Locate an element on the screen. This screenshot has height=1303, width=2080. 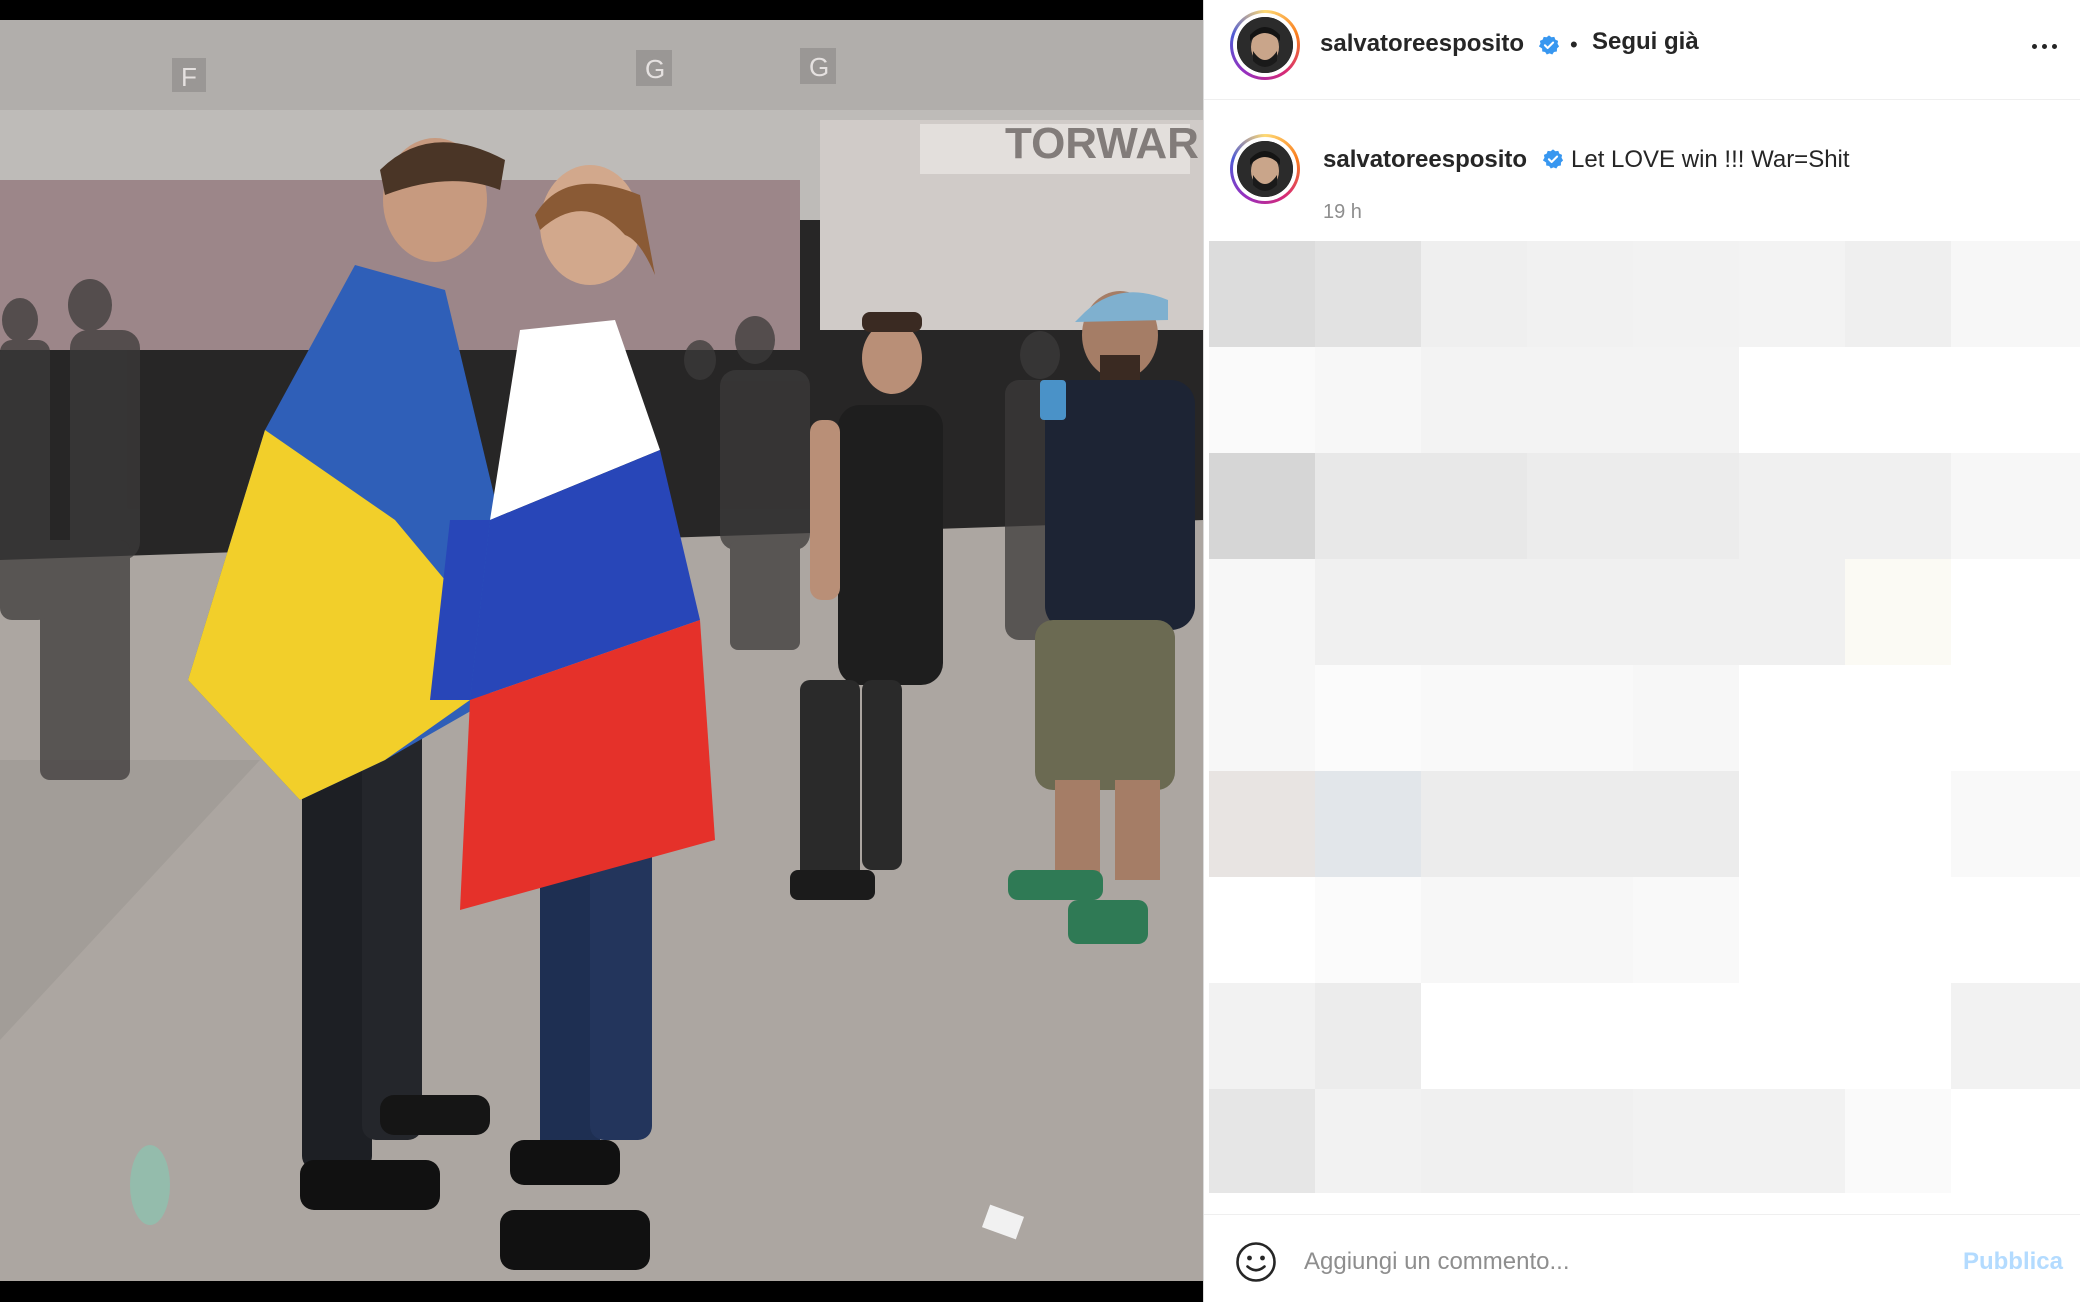
comment-bar: Pubblica is located at coordinates (1642, 1258).